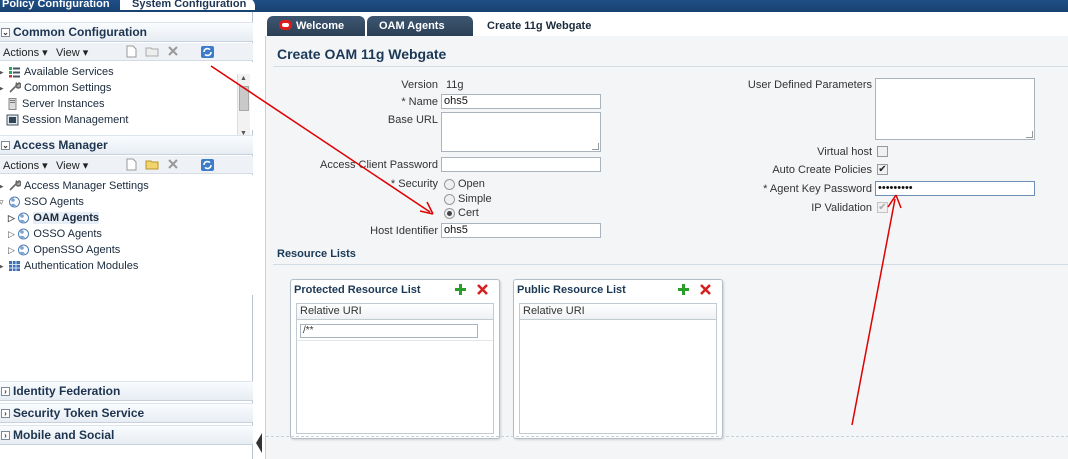  Describe the element at coordinates (80, 32) in the screenshot. I see `accordion-title: Common Configuration` at that location.